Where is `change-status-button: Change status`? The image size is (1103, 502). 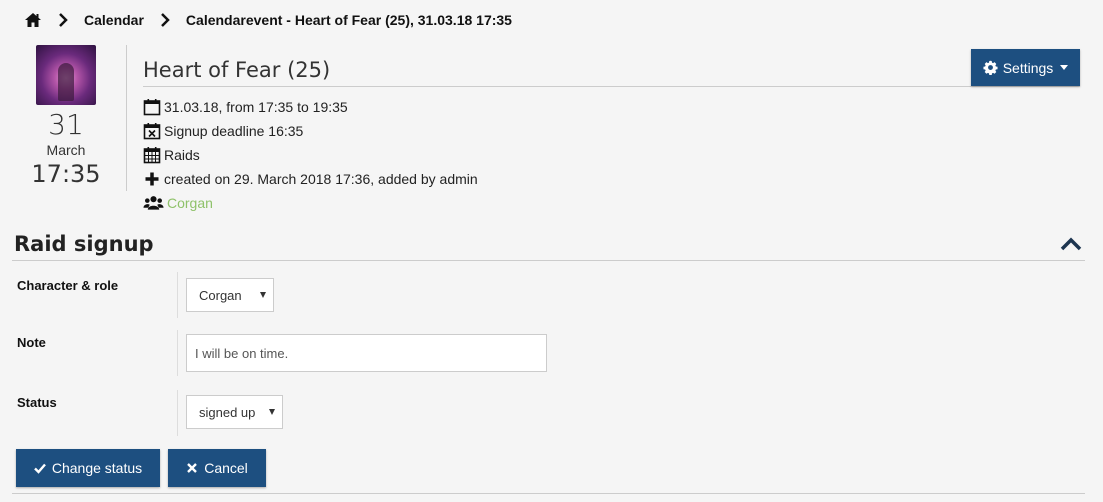
change-status-button: Change status is located at coordinates (88, 468).